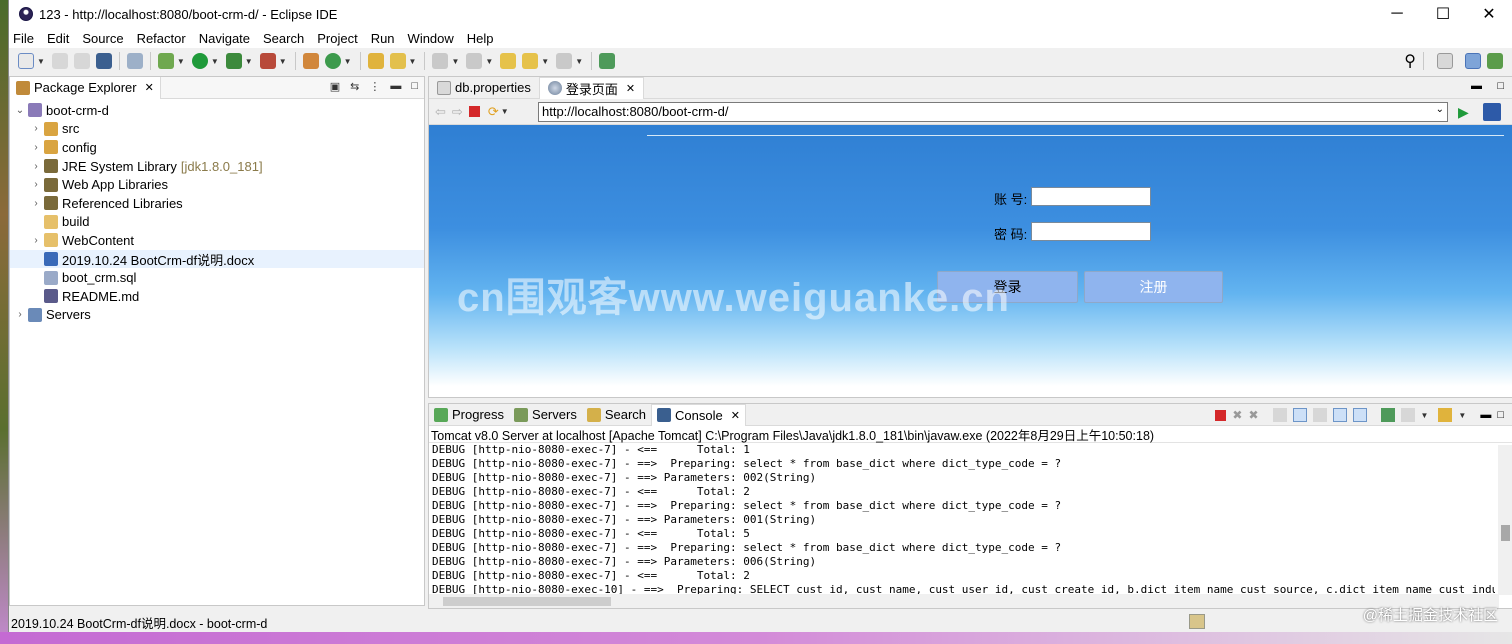  Describe the element at coordinates (217, 259) in the screenshot. I see `tree-item: 2019.10.24 BootCrm-df说明.docx` at that location.